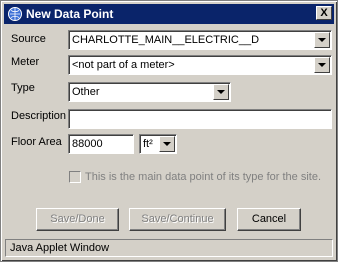 The image size is (338, 262). I want to click on save-continue-button: Save/Continue, so click(177, 219).